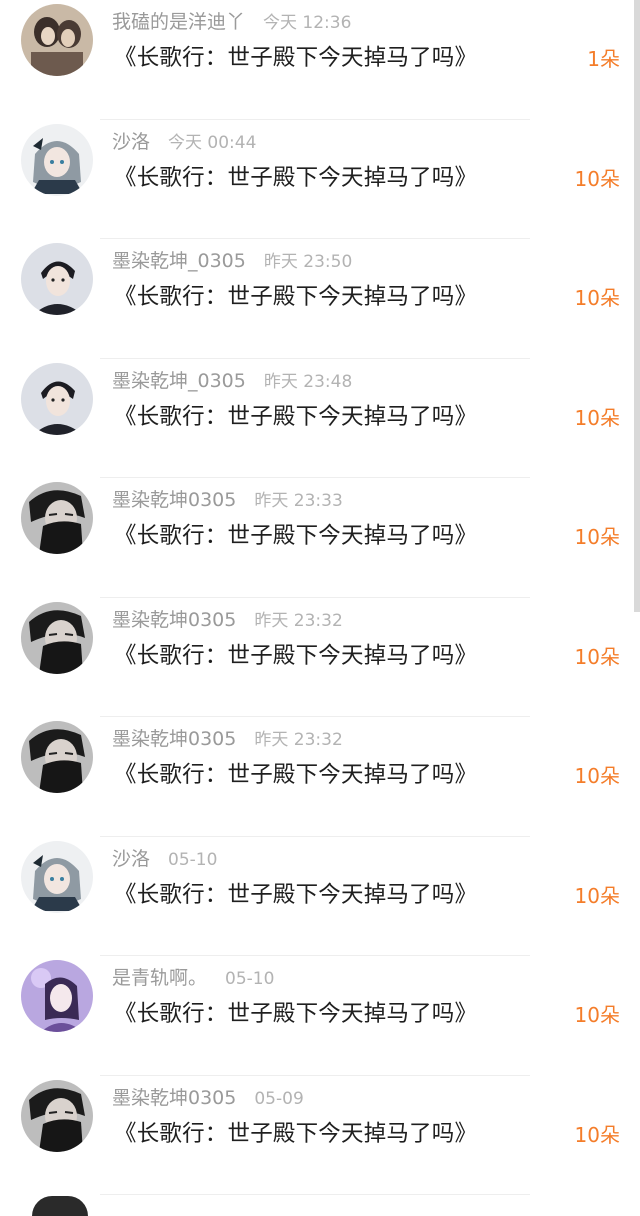 The height and width of the screenshot is (1216, 640). I want to click on list-item: 我磕的是洋迪丫 今天 12:36 《长歌行：世子殿下今天掉马了吗》 1朵, so click(320, 60).